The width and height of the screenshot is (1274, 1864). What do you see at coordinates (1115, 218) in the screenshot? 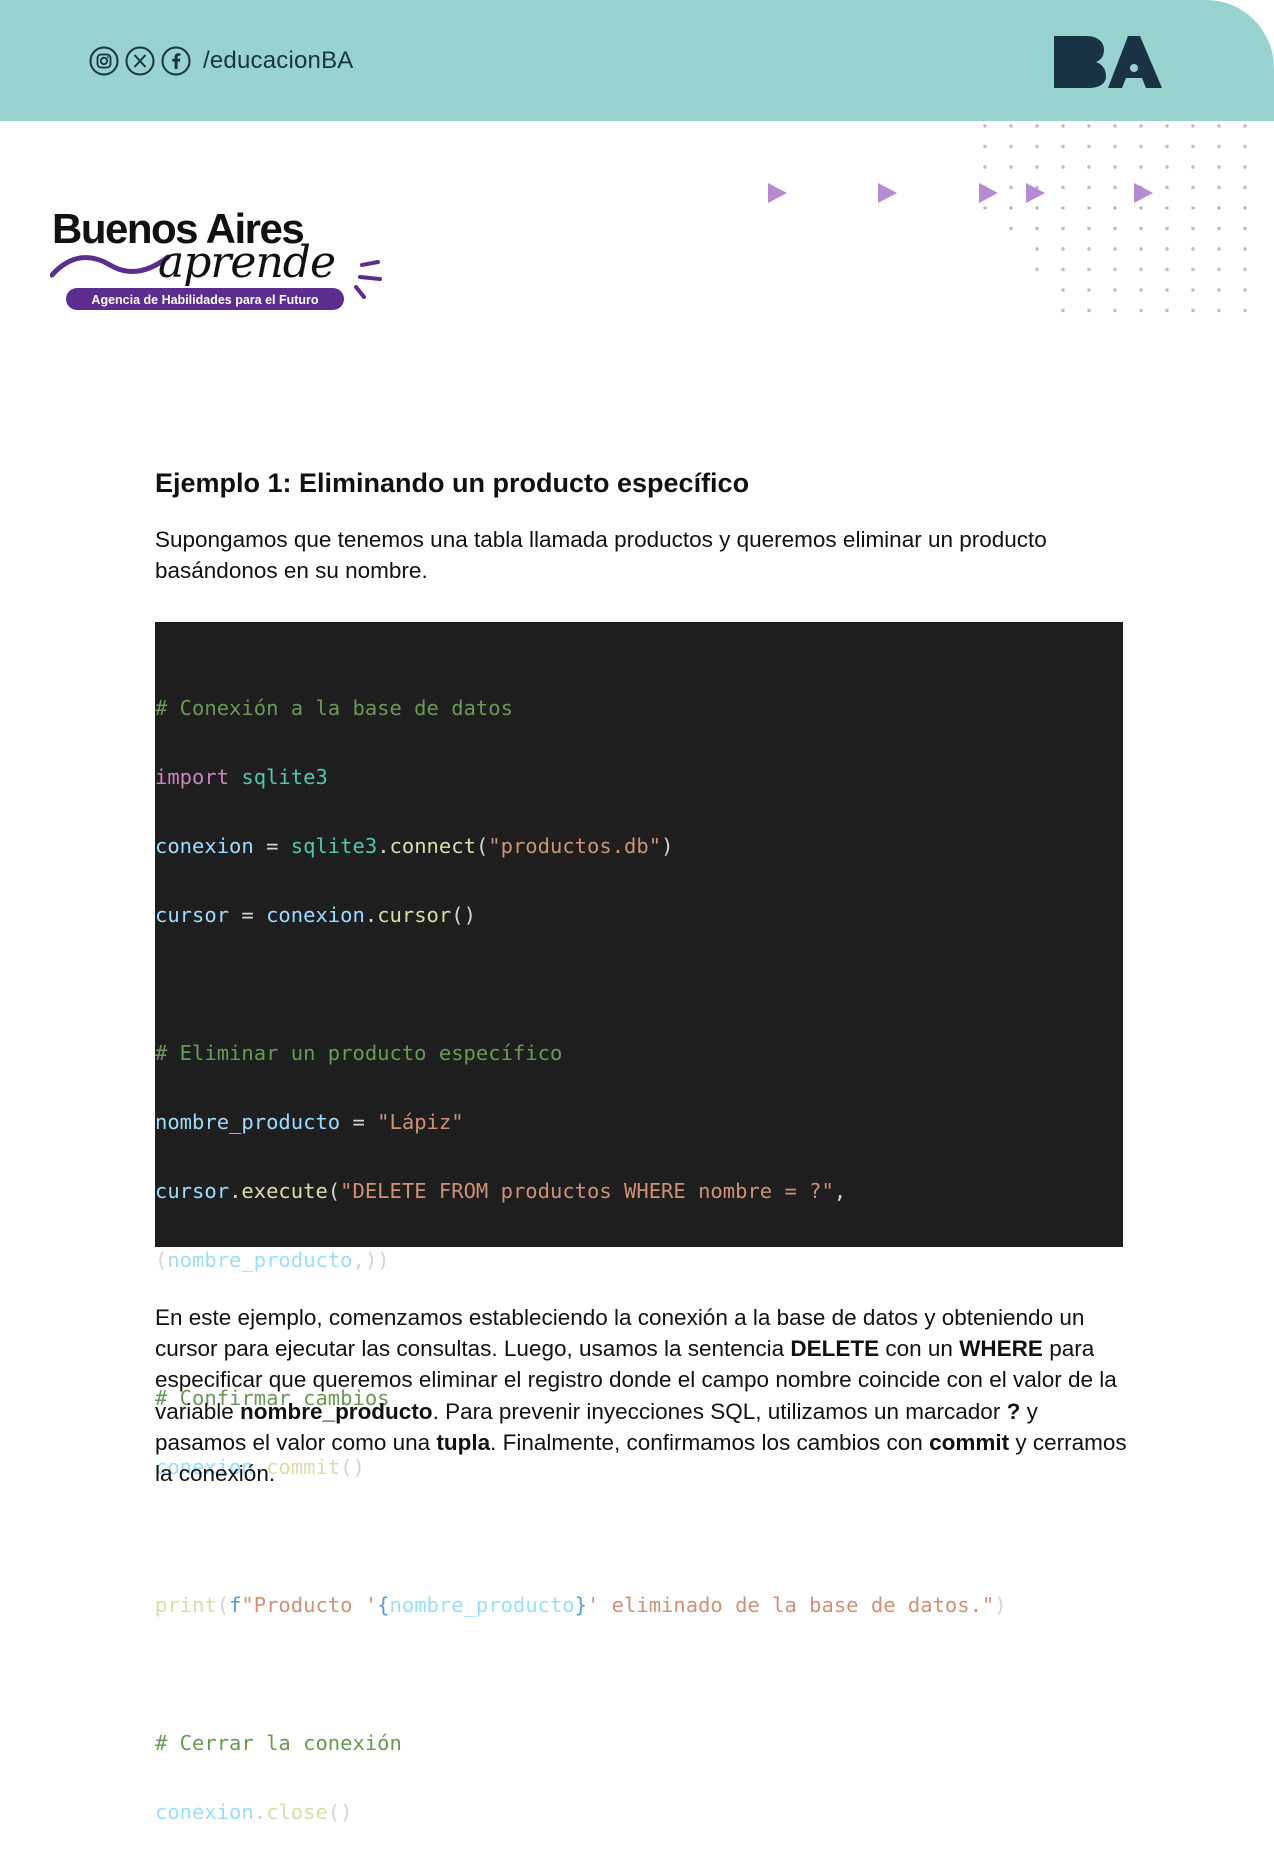
I see `decorative-dot-grid` at bounding box center [1115, 218].